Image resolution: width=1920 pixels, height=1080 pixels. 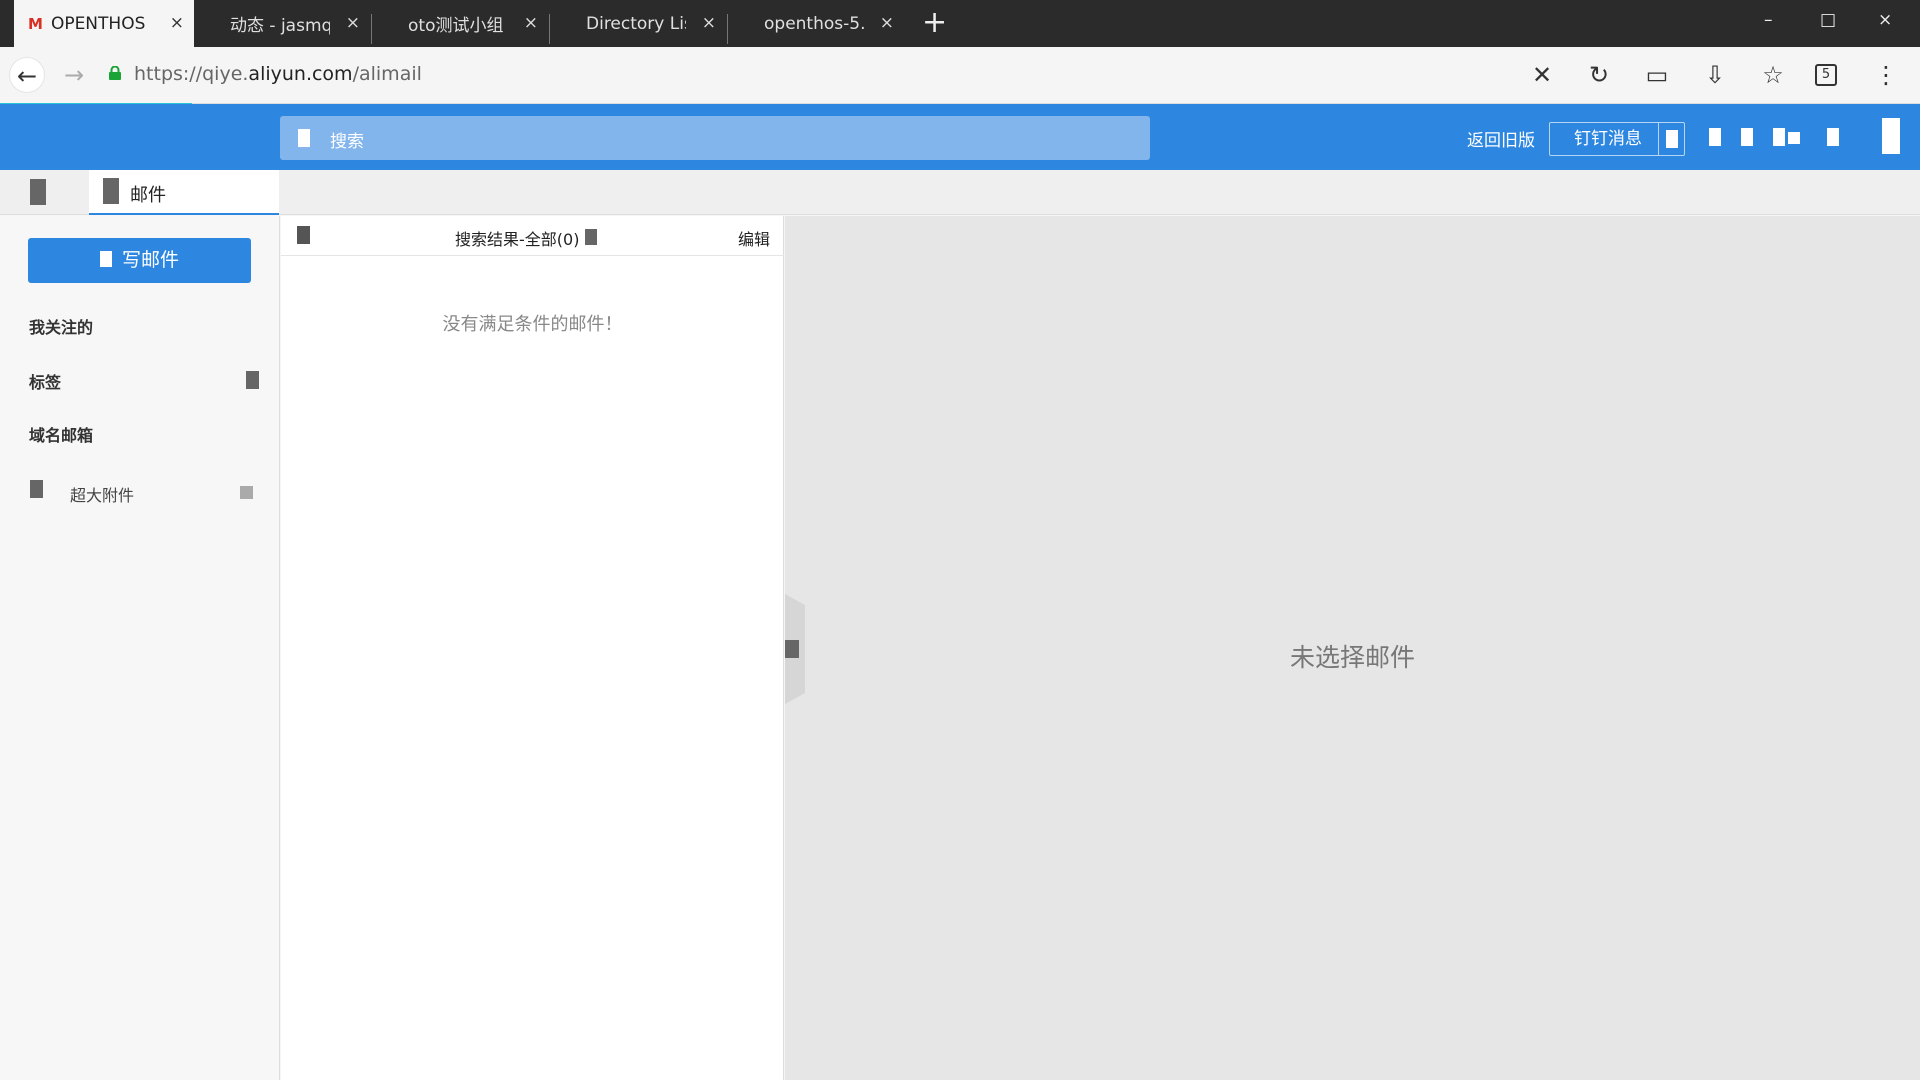 What do you see at coordinates (27, 75) in the screenshot?
I see `back-arrow-icon: ←` at bounding box center [27, 75].